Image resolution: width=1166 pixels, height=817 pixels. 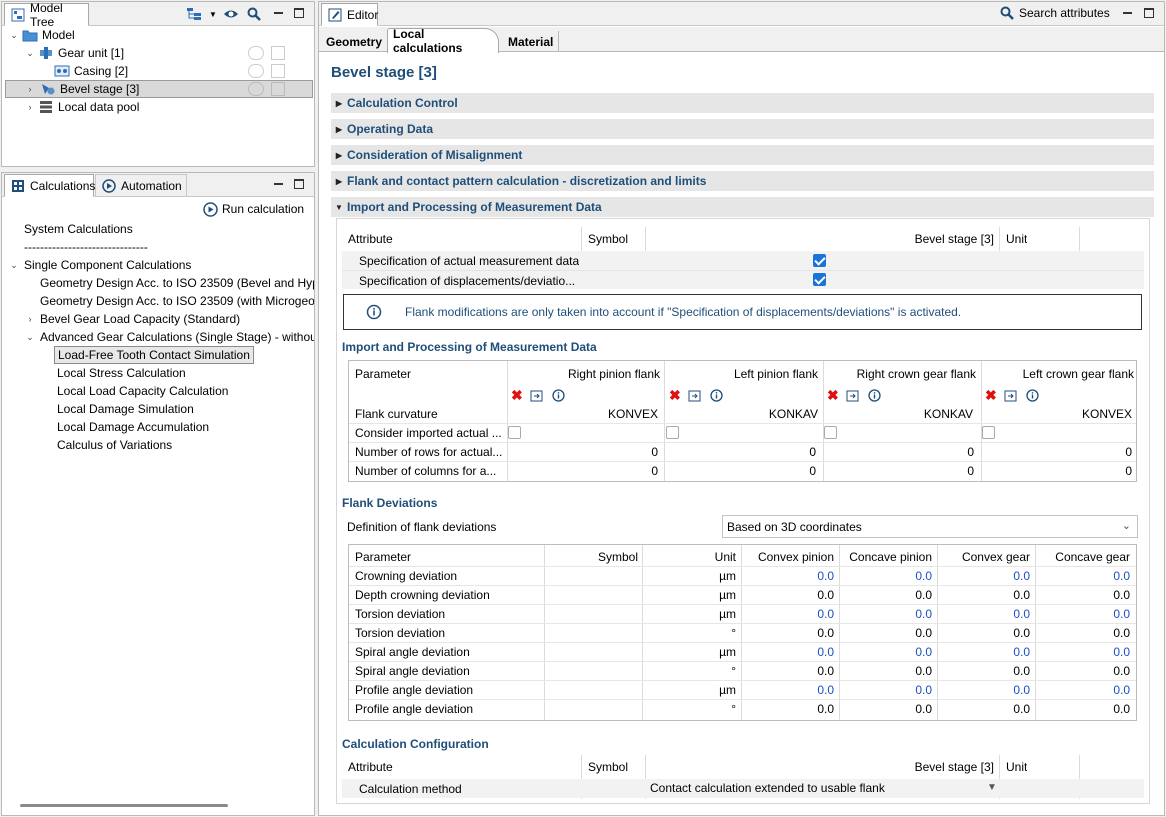 I want to click on tree-item-bevel-stage: › Bevel stage [3], so click(x=159, y=89).